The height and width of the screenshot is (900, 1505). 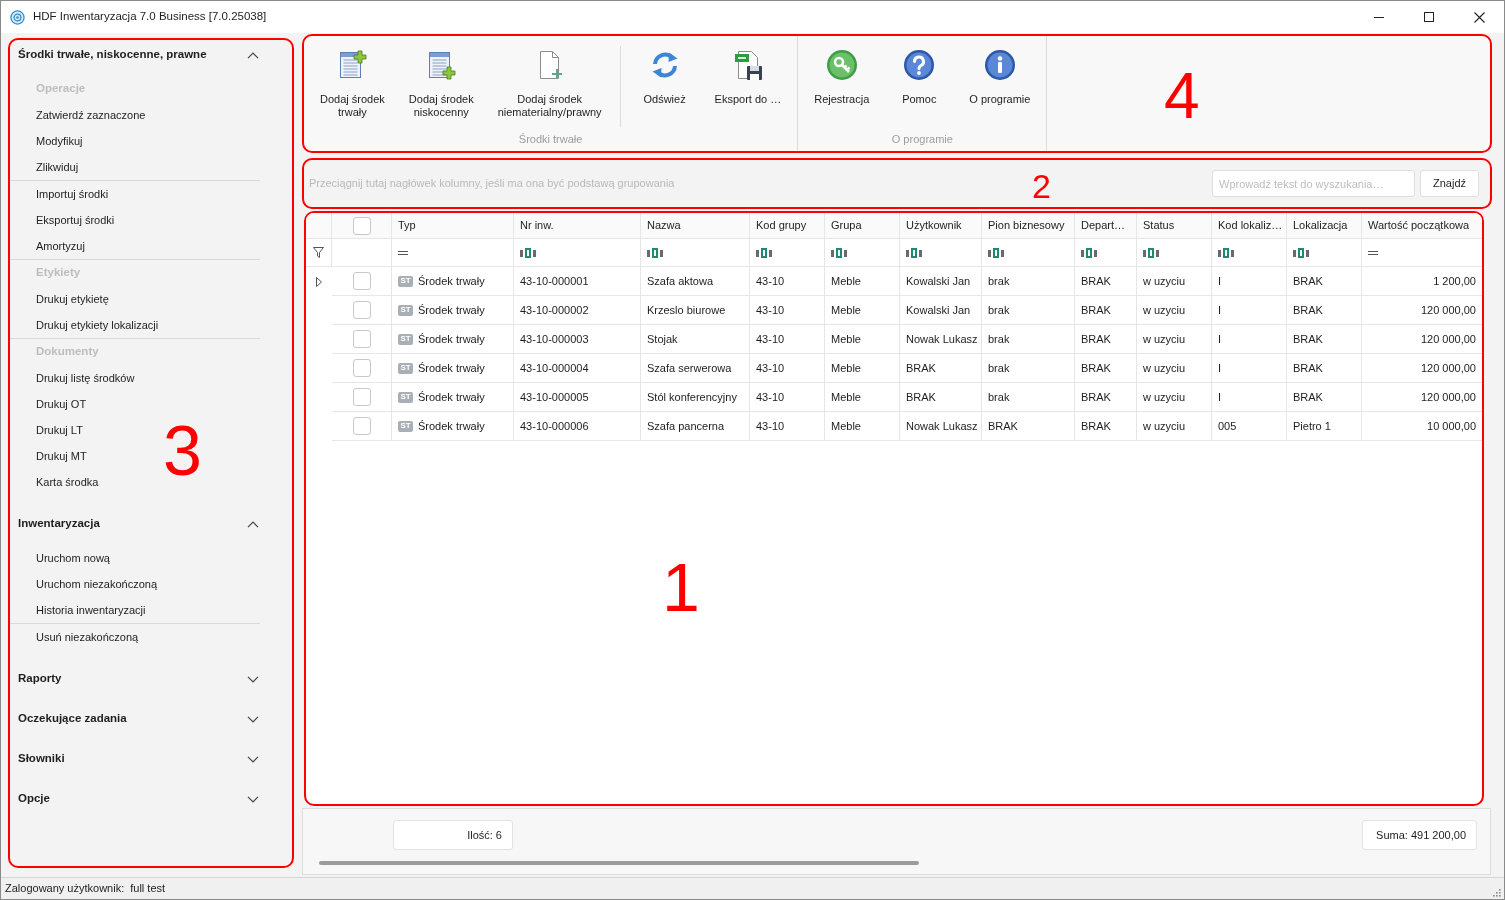 What do you see at coordinates (138, 759) in the screenshot?
I see `section-header: Słowniki` at bounding box center [138, 759].